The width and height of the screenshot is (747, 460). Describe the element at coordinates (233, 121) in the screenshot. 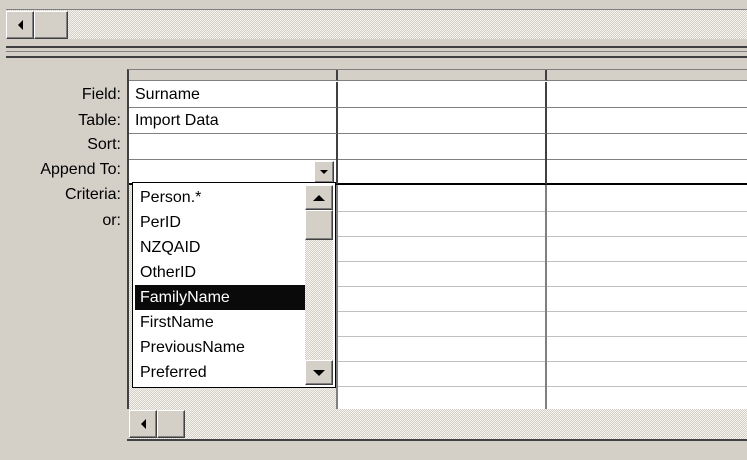

I see `table-cell-col1: Import Data` at that location.